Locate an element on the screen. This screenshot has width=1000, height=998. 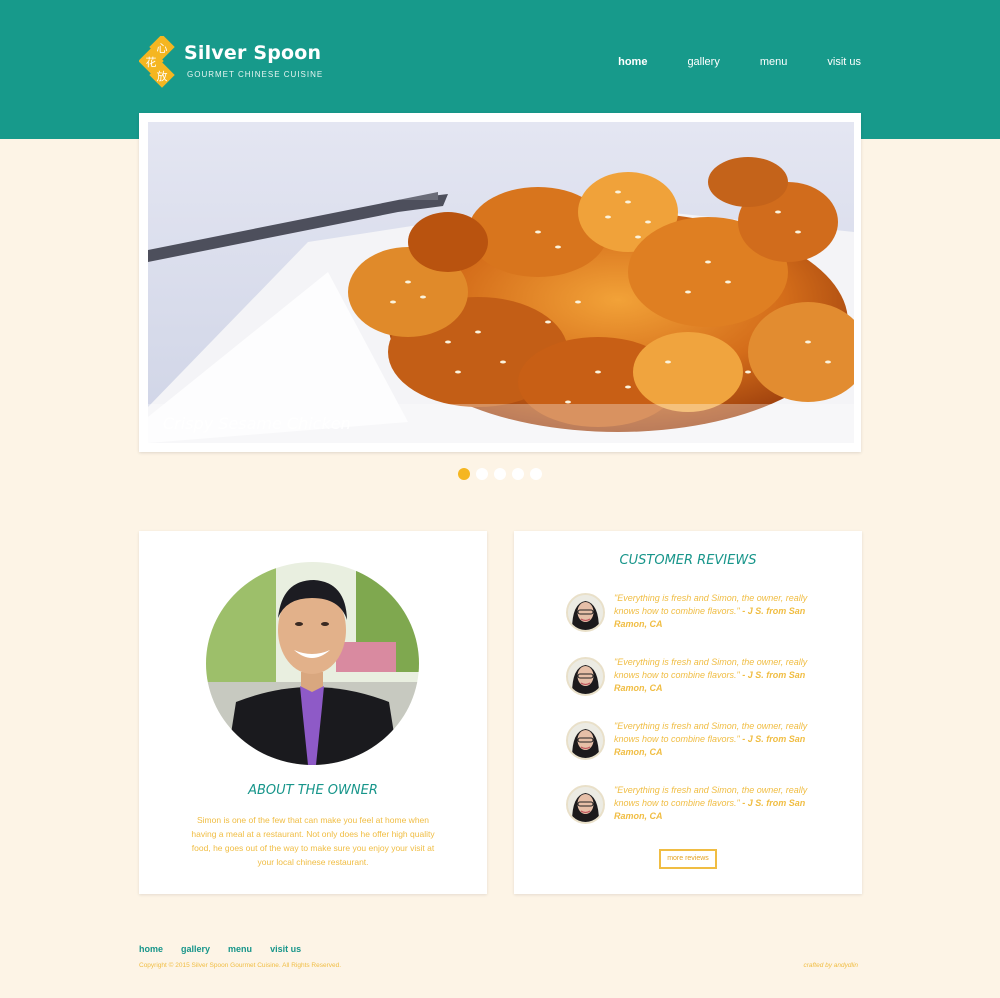
owner-photo is located at coordinates (312, 663).